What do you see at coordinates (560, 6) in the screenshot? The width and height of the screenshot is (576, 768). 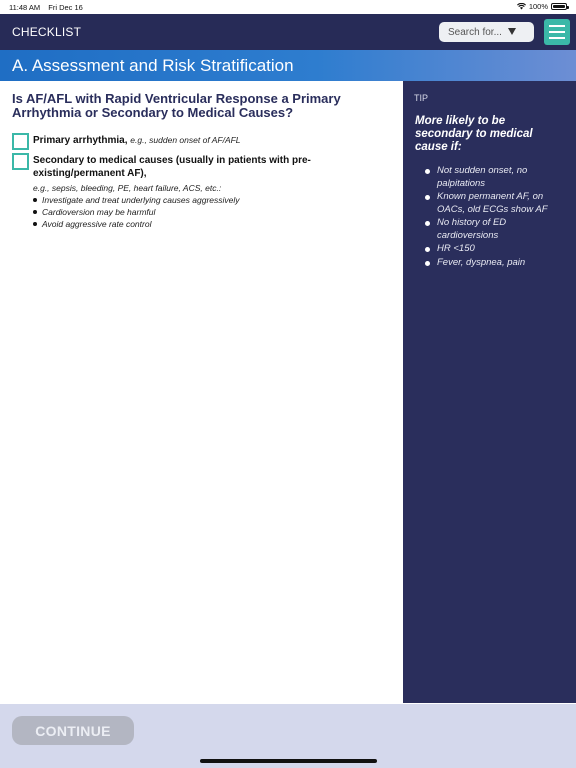 I see `battery-icon` at bounding box center [560, 6].